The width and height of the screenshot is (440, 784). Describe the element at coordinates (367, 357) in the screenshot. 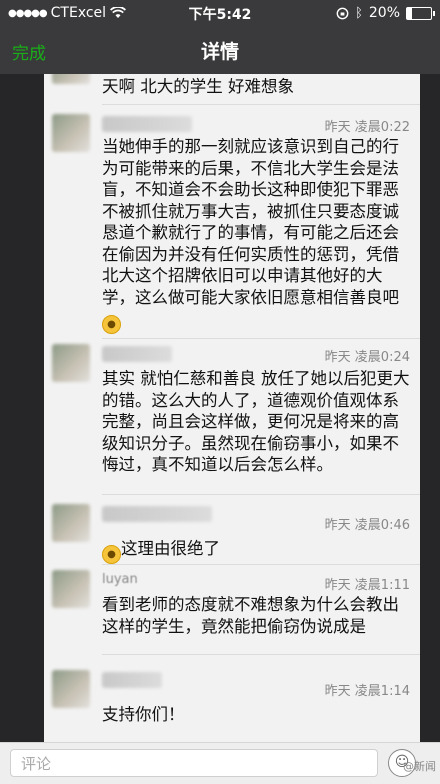

I see `comment-time: 昨天 凌晨0:24` at that location.